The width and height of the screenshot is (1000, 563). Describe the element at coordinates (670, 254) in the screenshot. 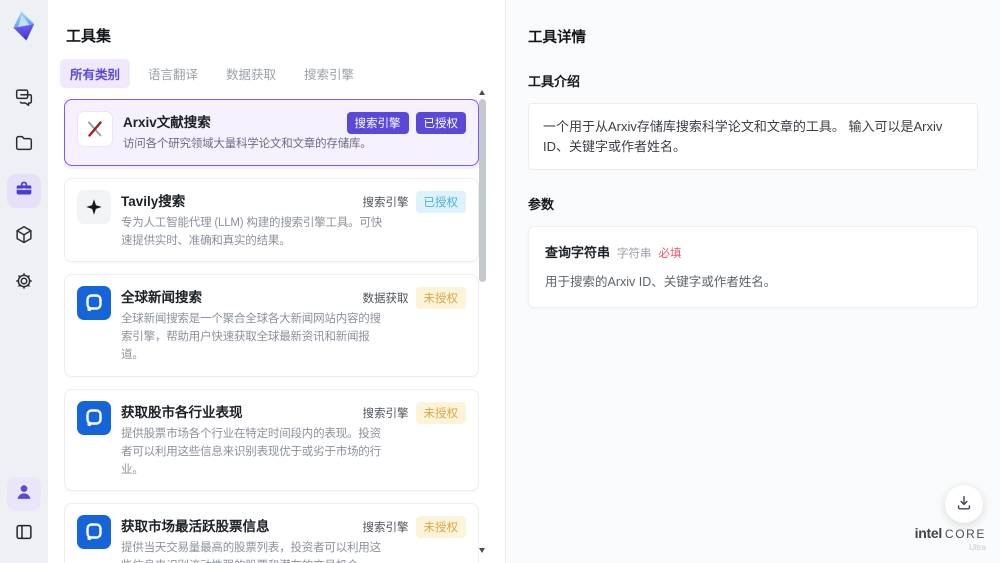

I see `param-required-badge: 必填` at that location.